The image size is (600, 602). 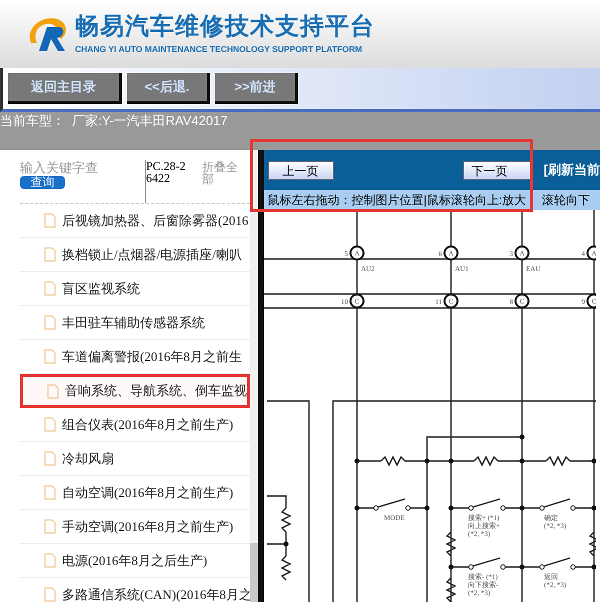 I want to click on search-field: 输入关键字查, so click(x=75, y=168).